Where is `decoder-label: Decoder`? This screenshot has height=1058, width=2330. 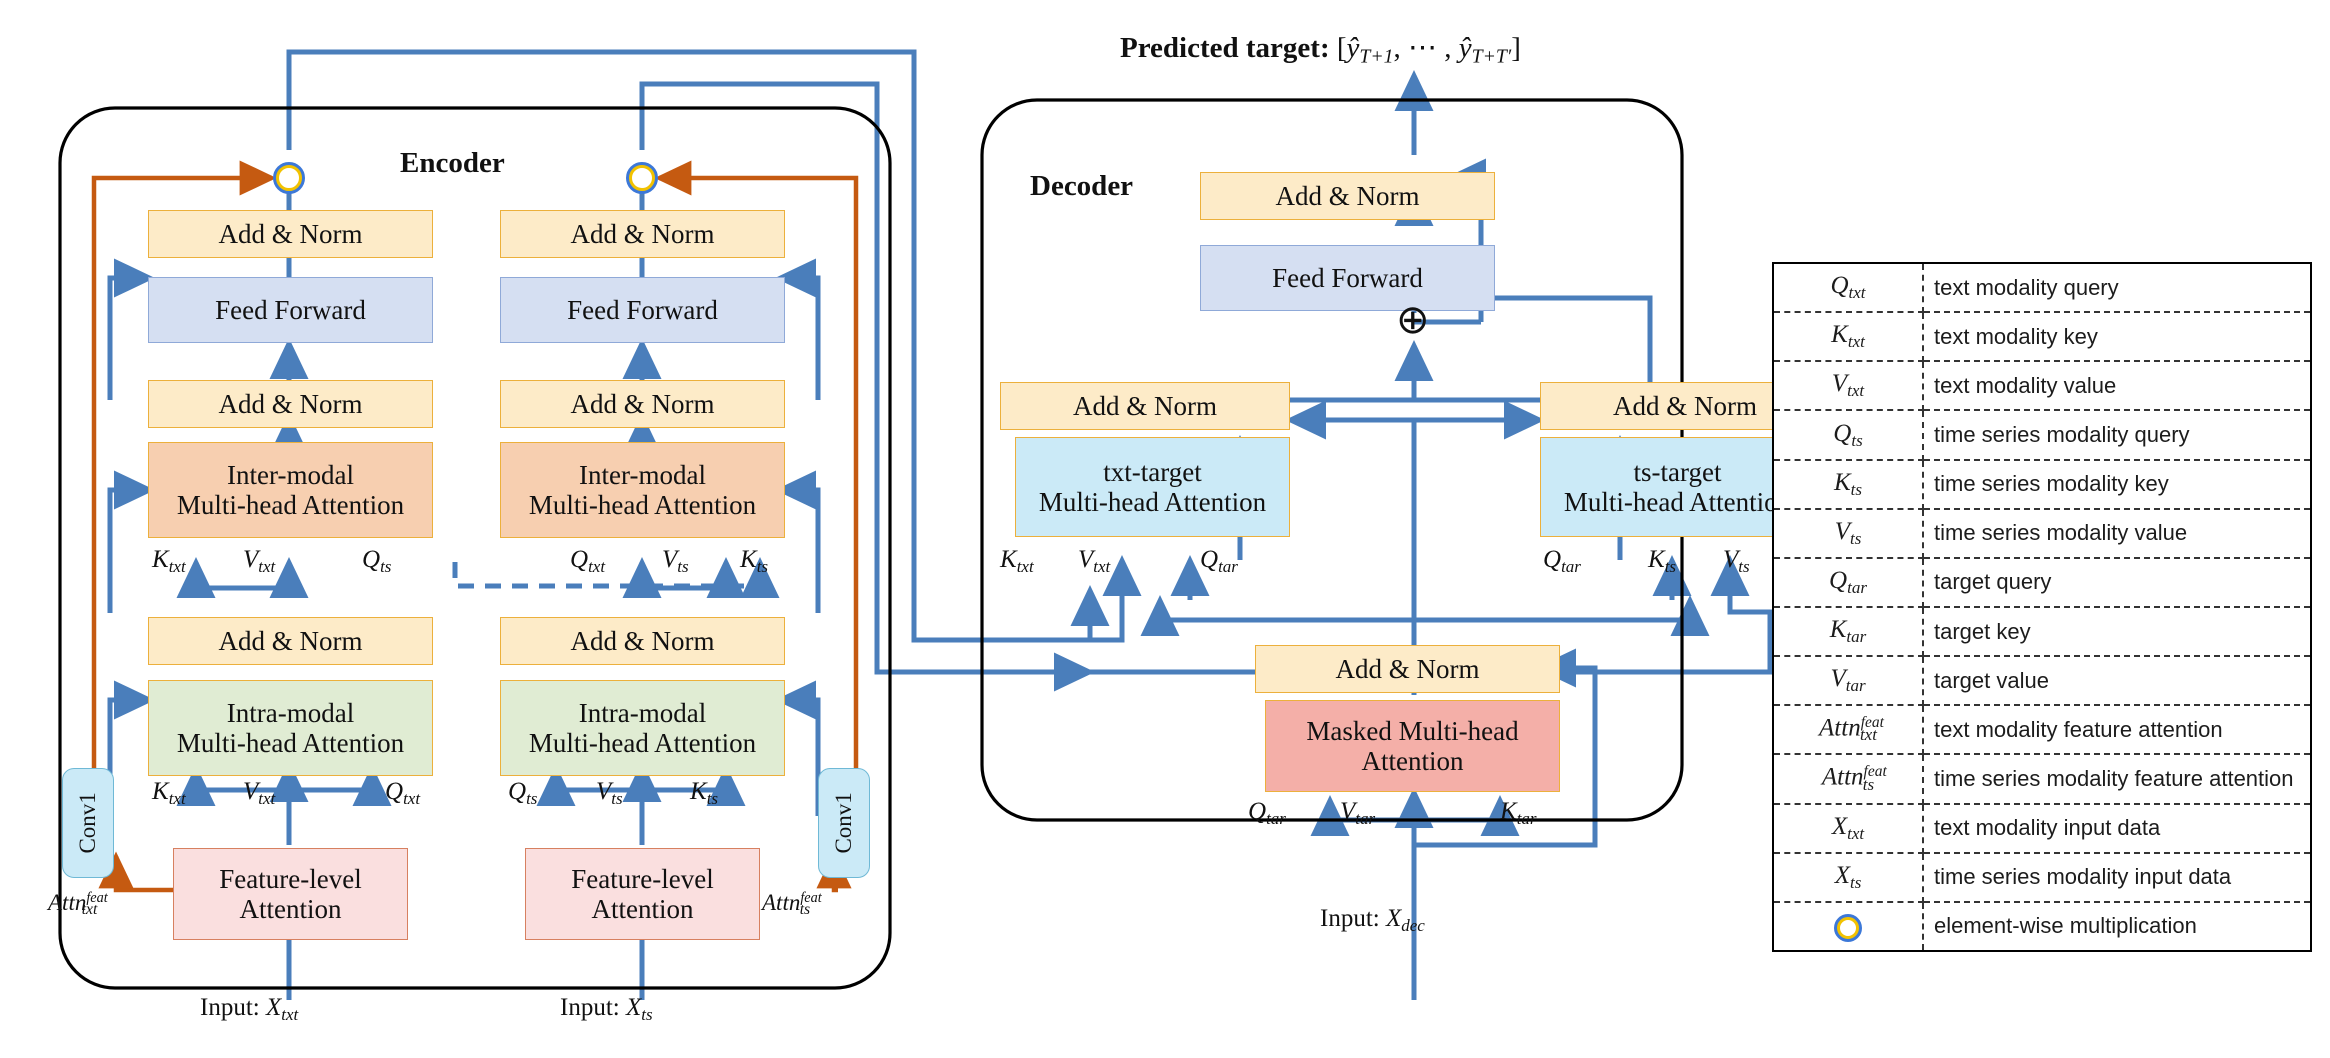 decoder-label: Decoder is located at coordinates (1082, 186).